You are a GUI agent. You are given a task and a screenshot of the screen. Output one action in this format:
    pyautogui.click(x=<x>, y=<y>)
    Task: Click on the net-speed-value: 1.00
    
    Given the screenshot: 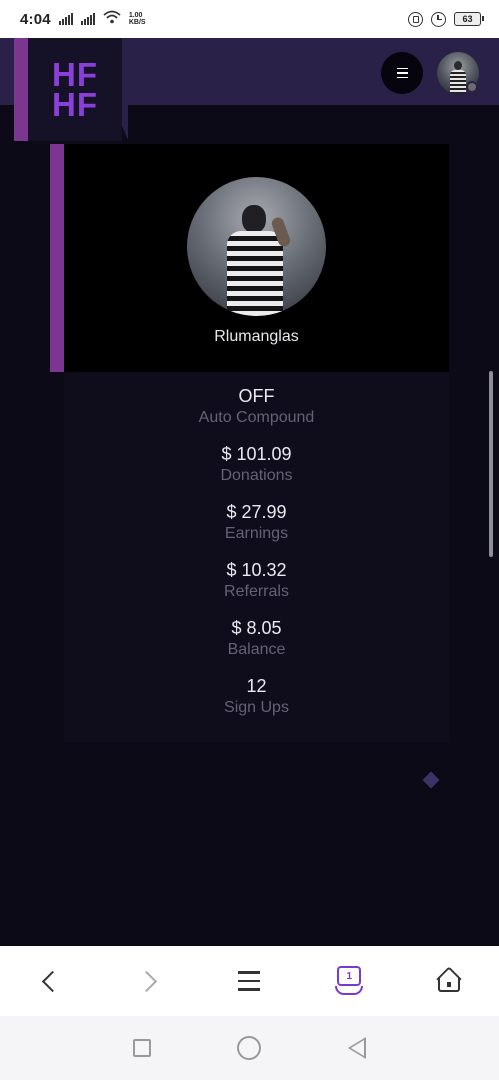 What is the action you would take?
    pyautogui.click(x=135, y=15)
    